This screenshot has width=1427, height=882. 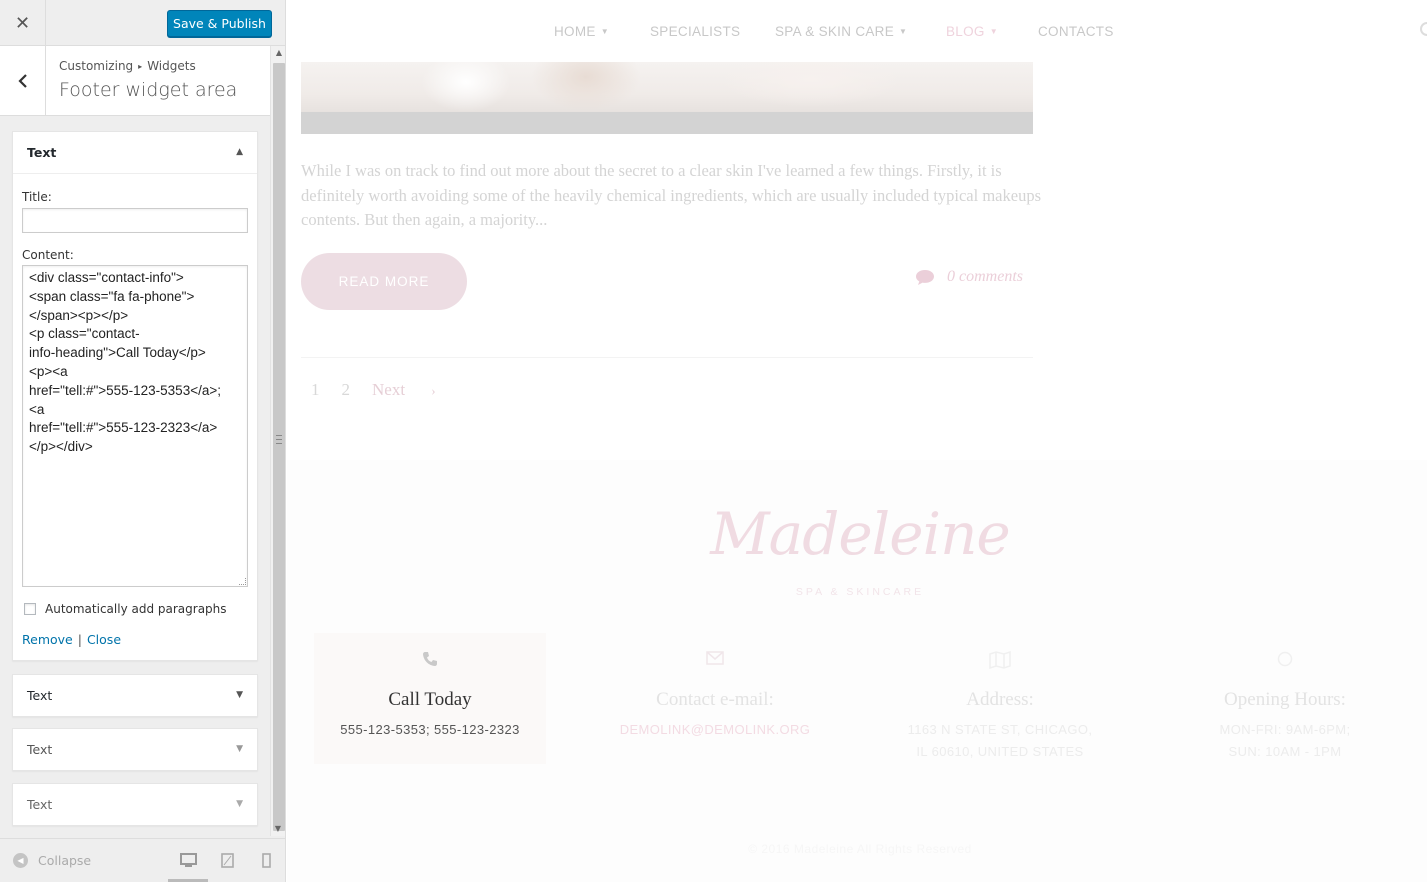 I want to click on site-logo: Madeleine, so click(x=857, y=534).